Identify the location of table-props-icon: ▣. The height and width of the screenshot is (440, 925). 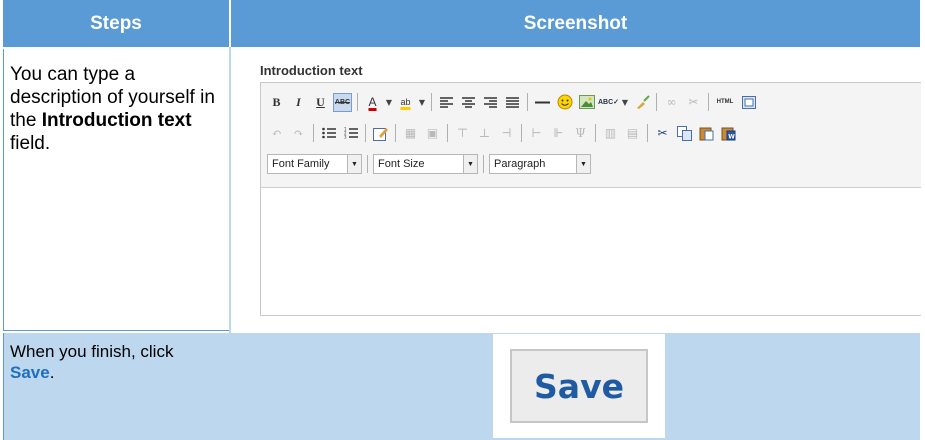
(432, 133).